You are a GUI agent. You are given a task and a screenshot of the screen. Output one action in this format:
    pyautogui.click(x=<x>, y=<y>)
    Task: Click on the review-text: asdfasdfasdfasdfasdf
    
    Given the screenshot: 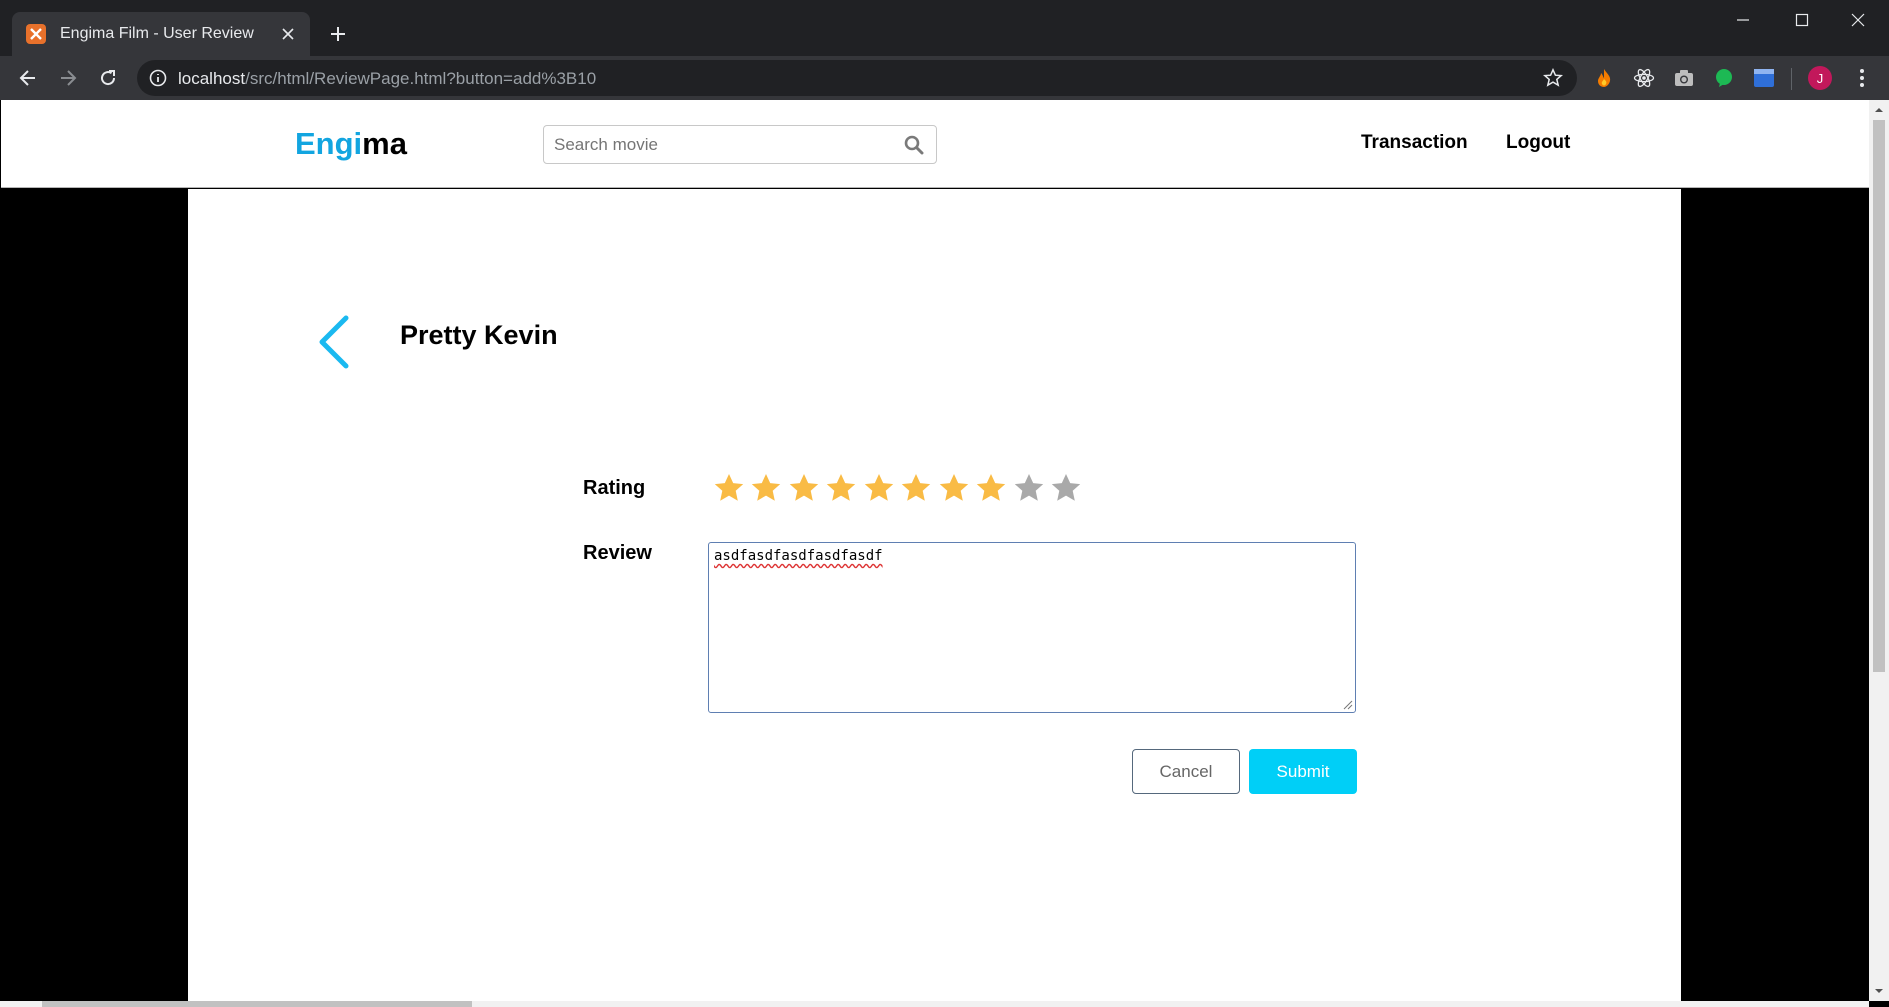 What is the action you would take?
    pyautogui.click(x=798, y=556)
    